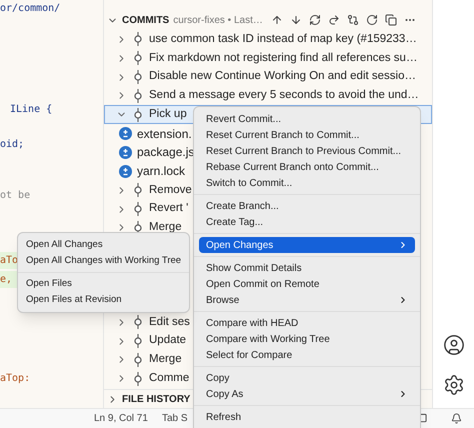 The image size is (474, 428). I want to click on section-title: COMMITS, so click(146, 21).